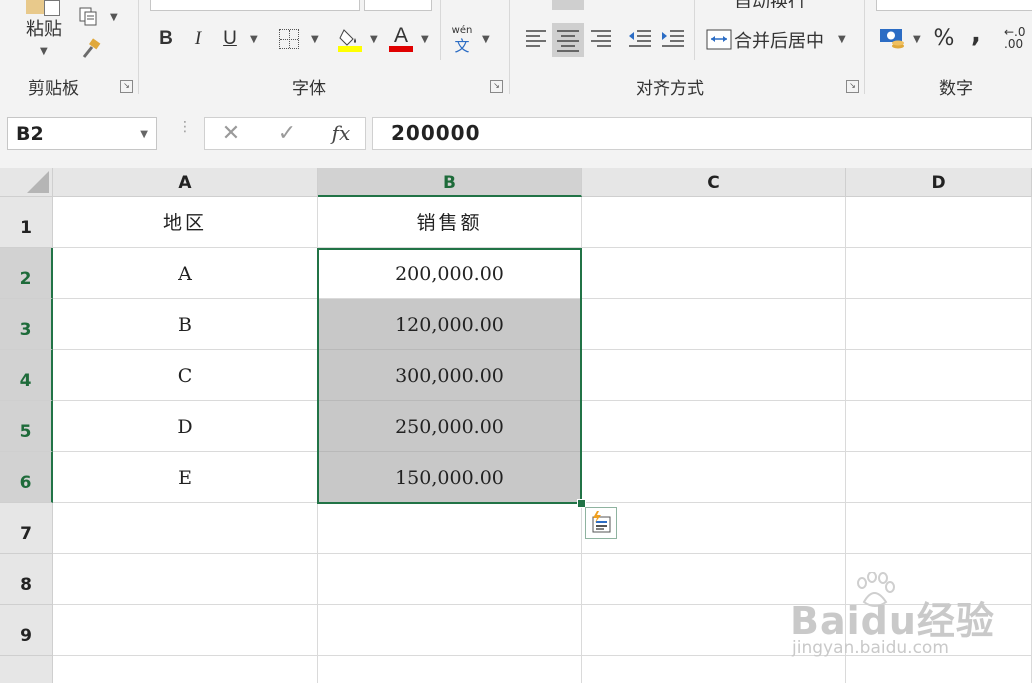 This screenshot has height=683, width=1032. I want to click on row-header-3: 3, so click(26, 324).